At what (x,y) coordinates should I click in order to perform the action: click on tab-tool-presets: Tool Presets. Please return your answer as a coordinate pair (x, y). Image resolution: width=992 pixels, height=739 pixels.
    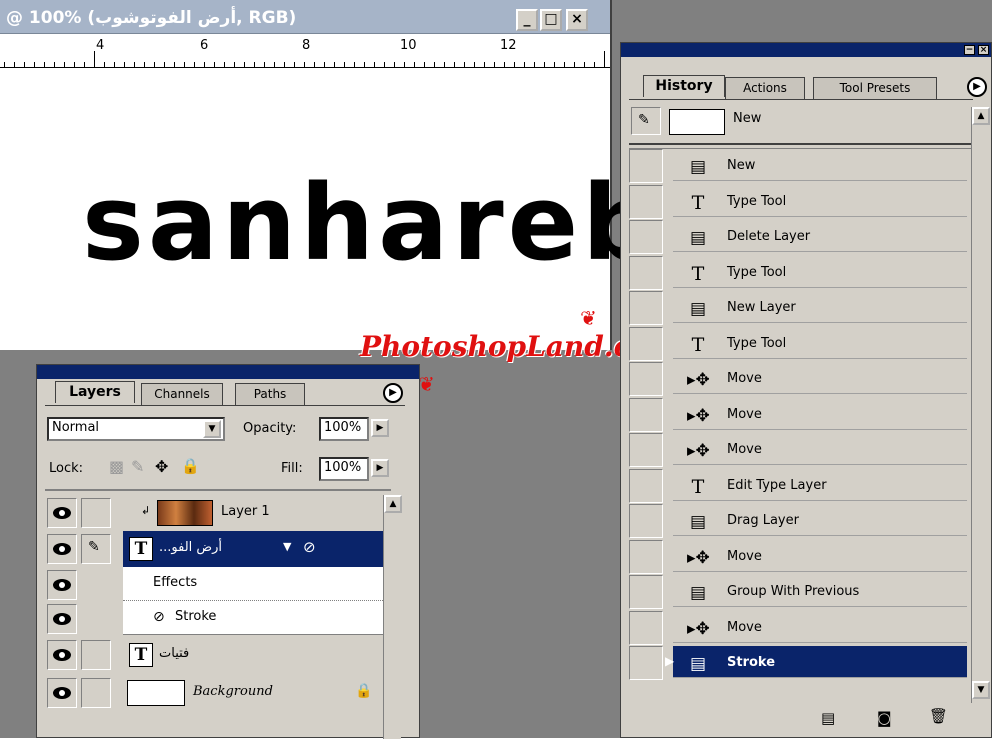
    Looking at the image, I should click on (875, 88).